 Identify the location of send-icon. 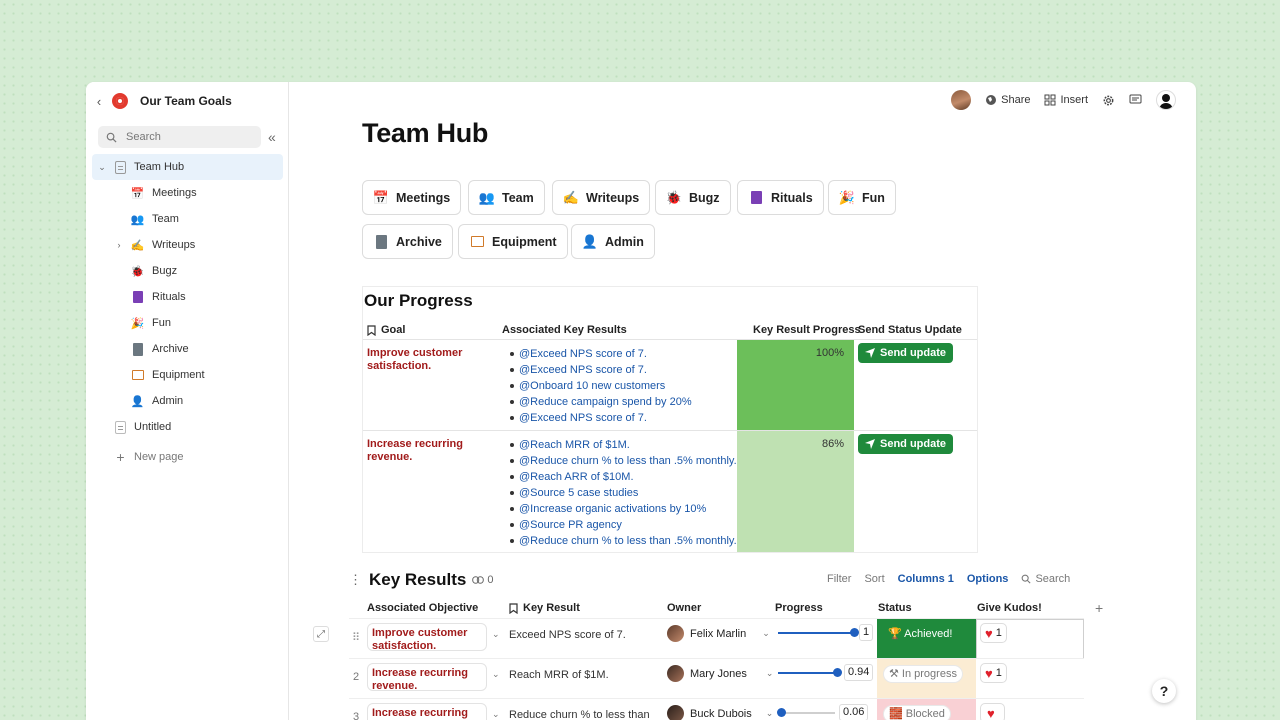
(870, 444).